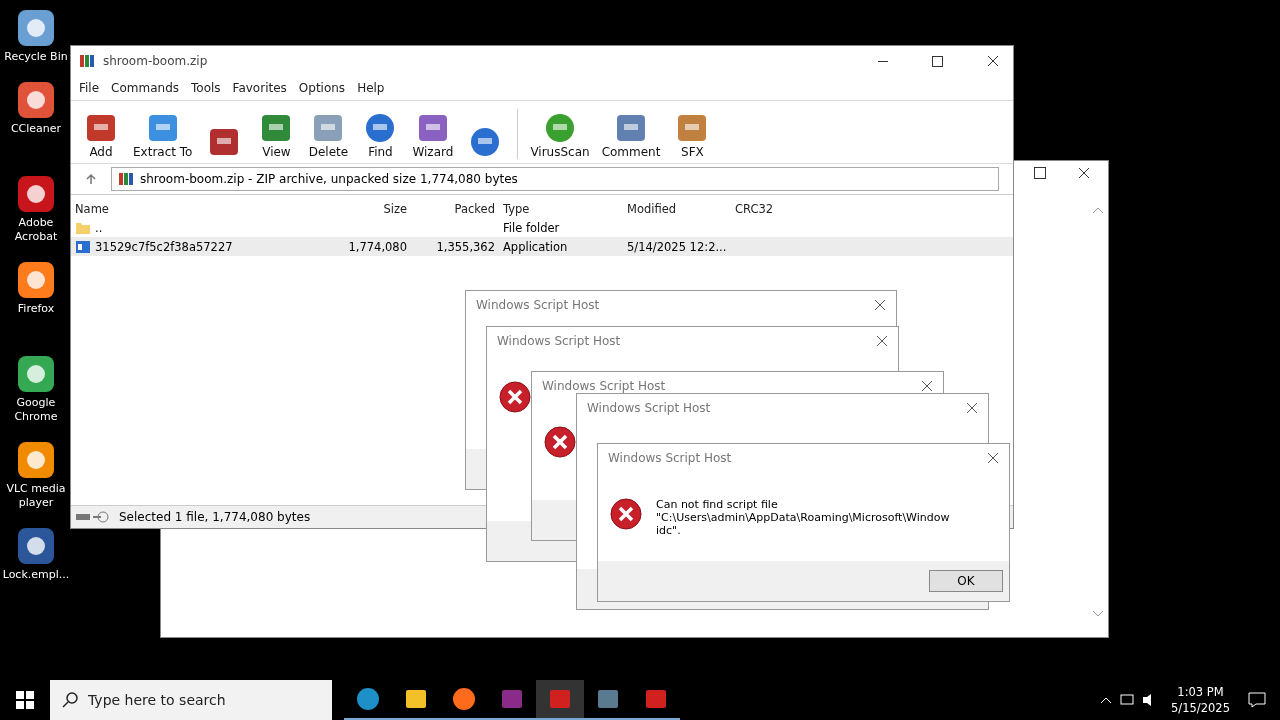 The width and height of the screenshot is (1280, 720). I want to click on file-type: Application, so click(535, 246).